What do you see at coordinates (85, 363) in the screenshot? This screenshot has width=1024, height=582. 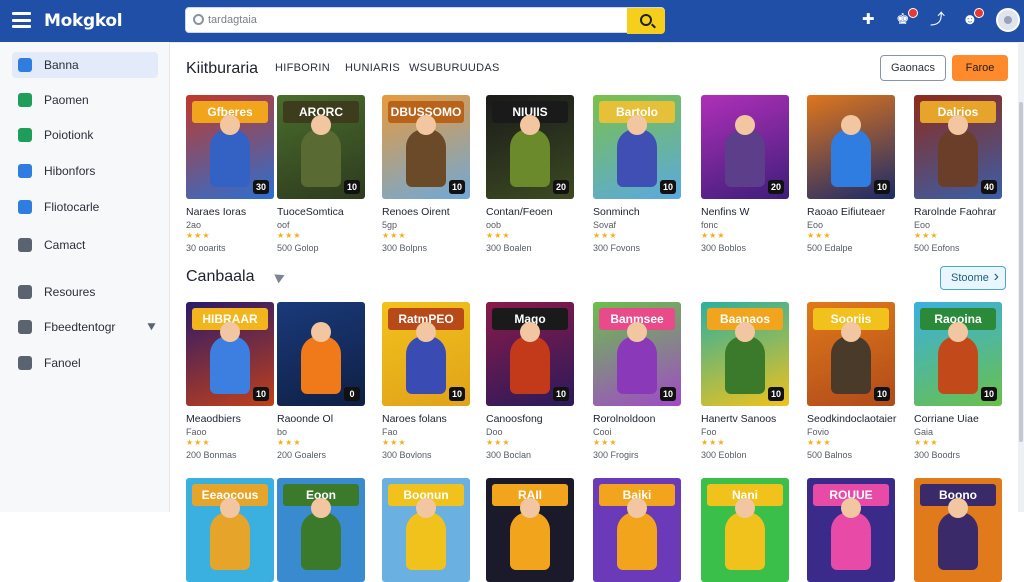 I see `sidebar-item-9: Fanoel` at bounding box center [85, 363].